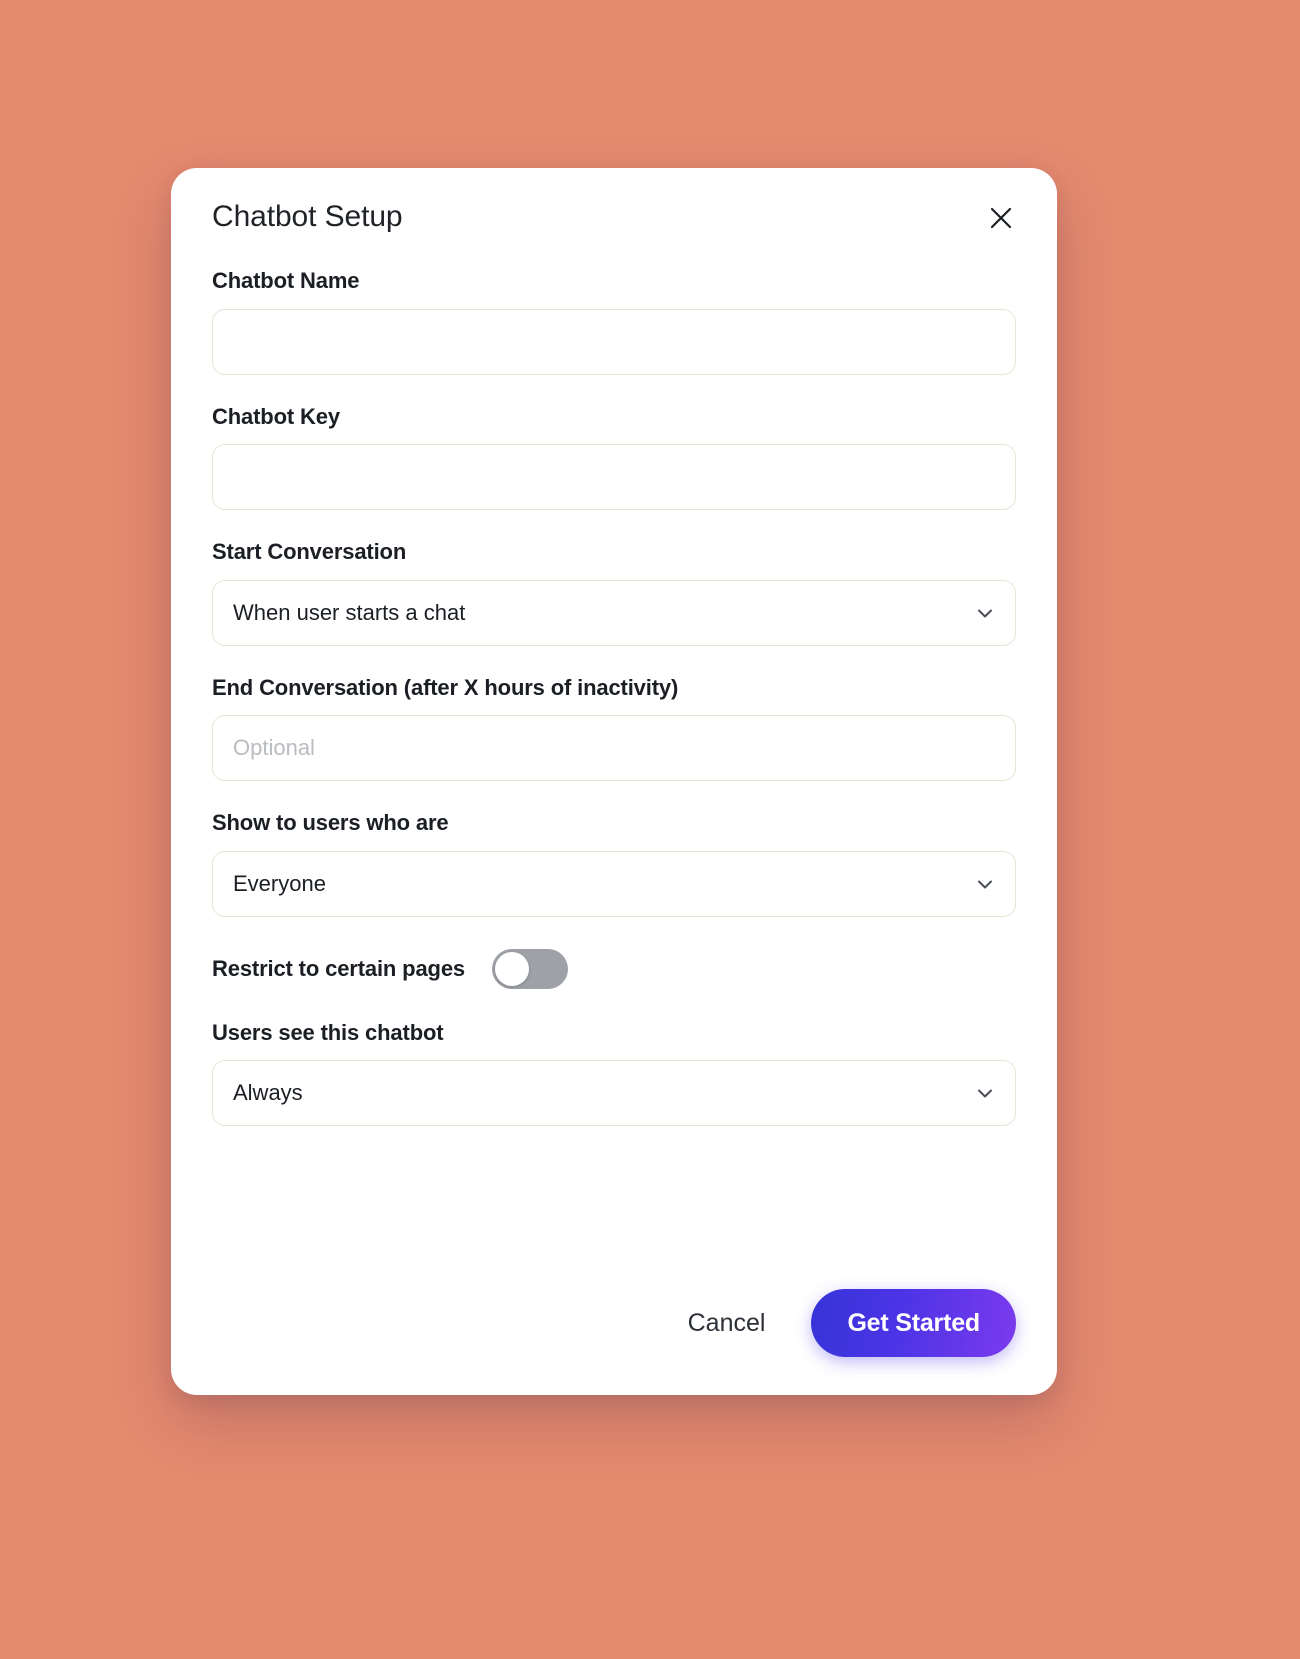 This screenshot has width=1300, height=1659. I want to click on visibility-label: Users see this chatbot, so click(328, 1032).